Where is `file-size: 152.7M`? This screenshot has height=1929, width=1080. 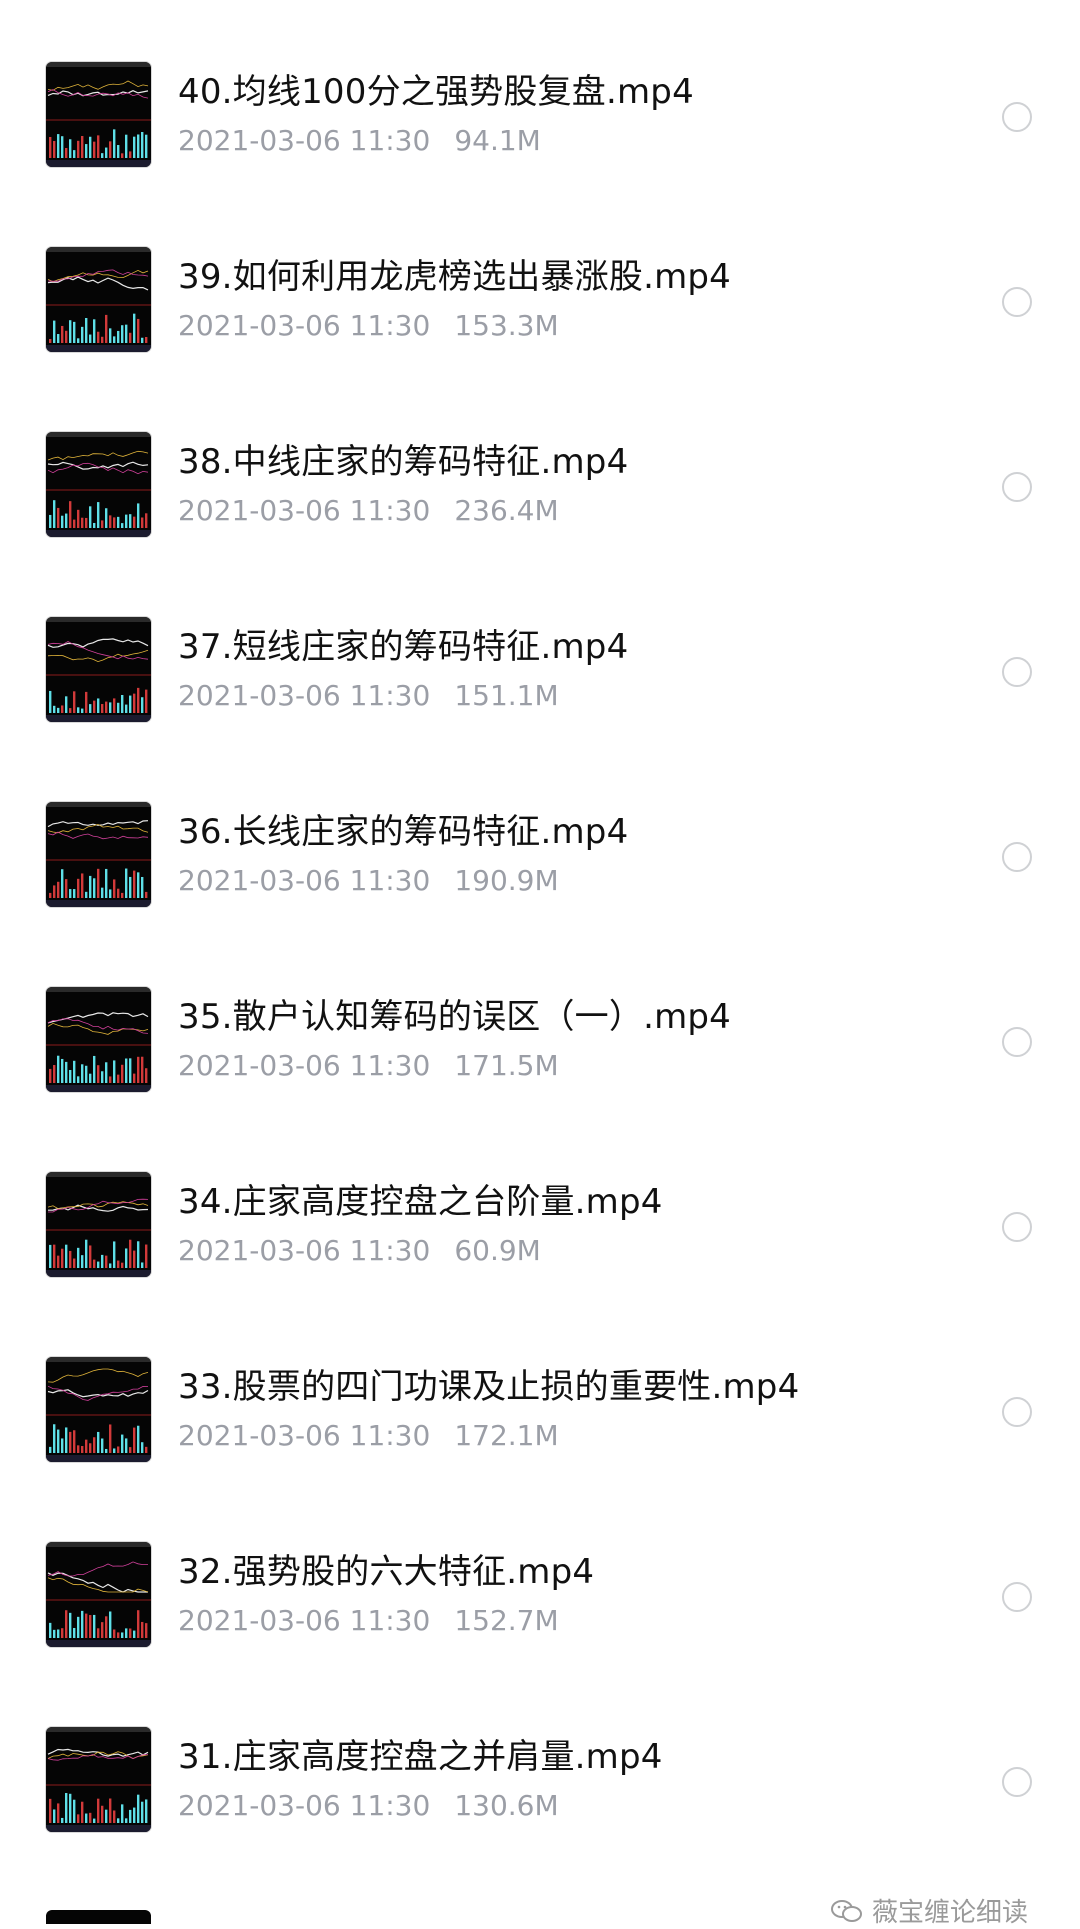 file-size: 152.7M is located at coordinates (506, 1620).